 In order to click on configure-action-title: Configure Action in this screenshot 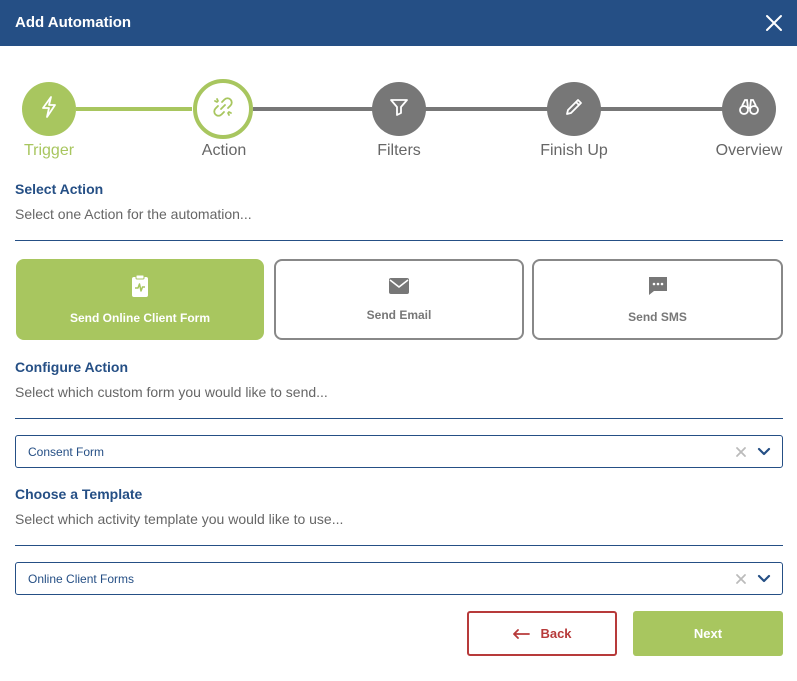, I will do `click(72, 367)`.